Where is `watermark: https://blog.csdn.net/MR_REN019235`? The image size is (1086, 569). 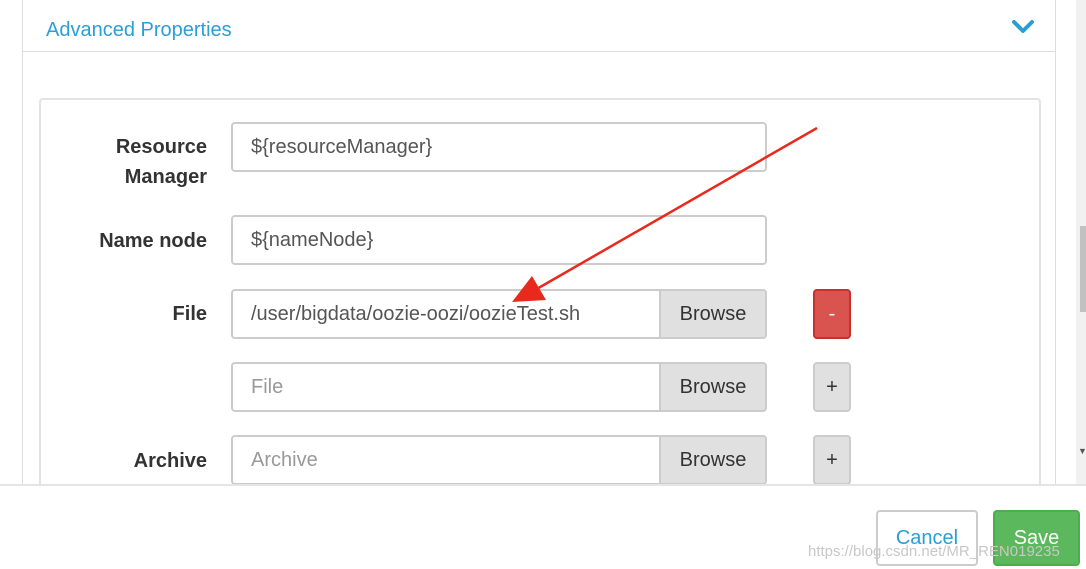 watermark: https://blog.csdn.net/MR_REN019235 is located at coordinates (934, 551).